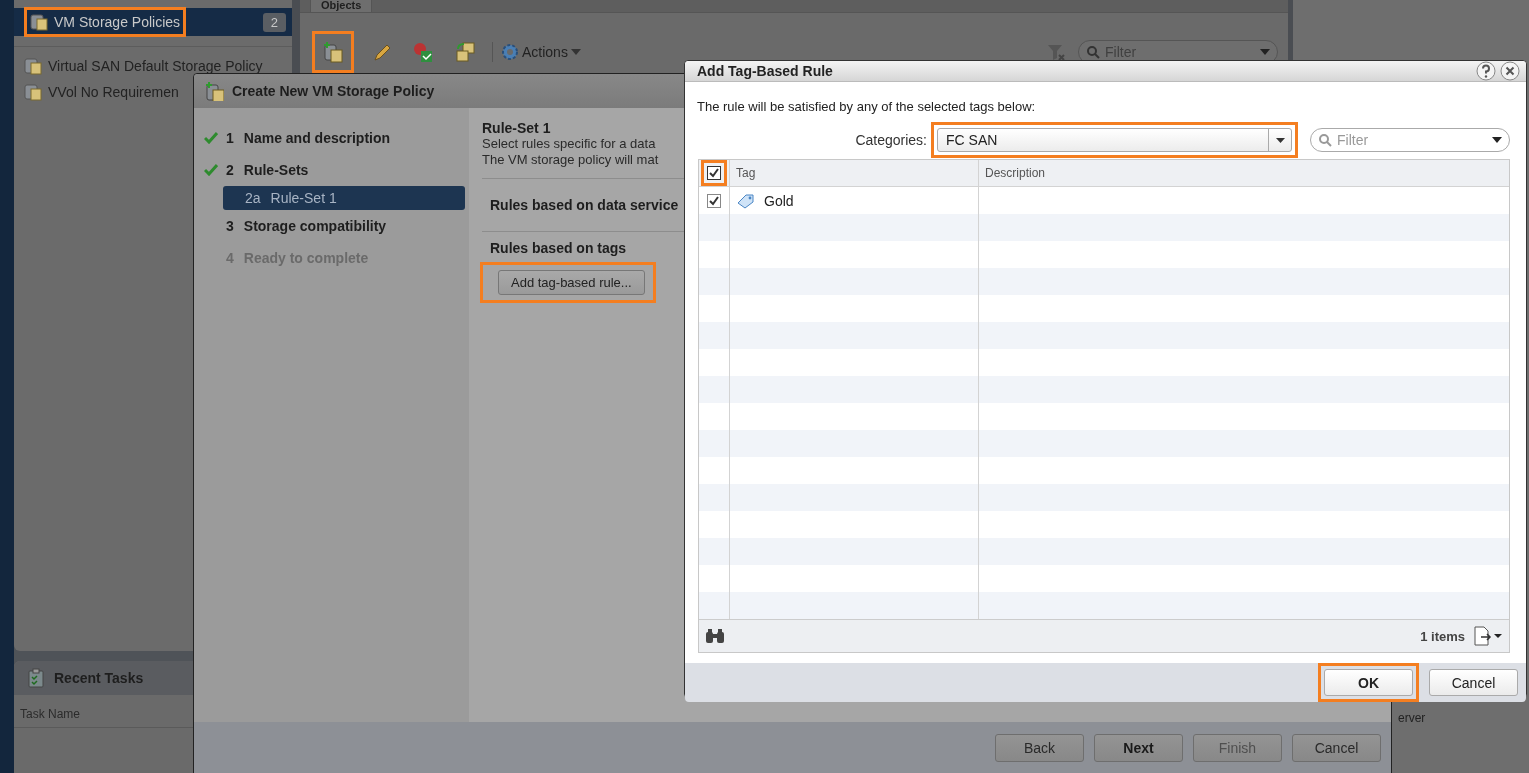 This screenshot has height=773, width=1529. I want to click on clone-policy-icon, so click(465, 52).